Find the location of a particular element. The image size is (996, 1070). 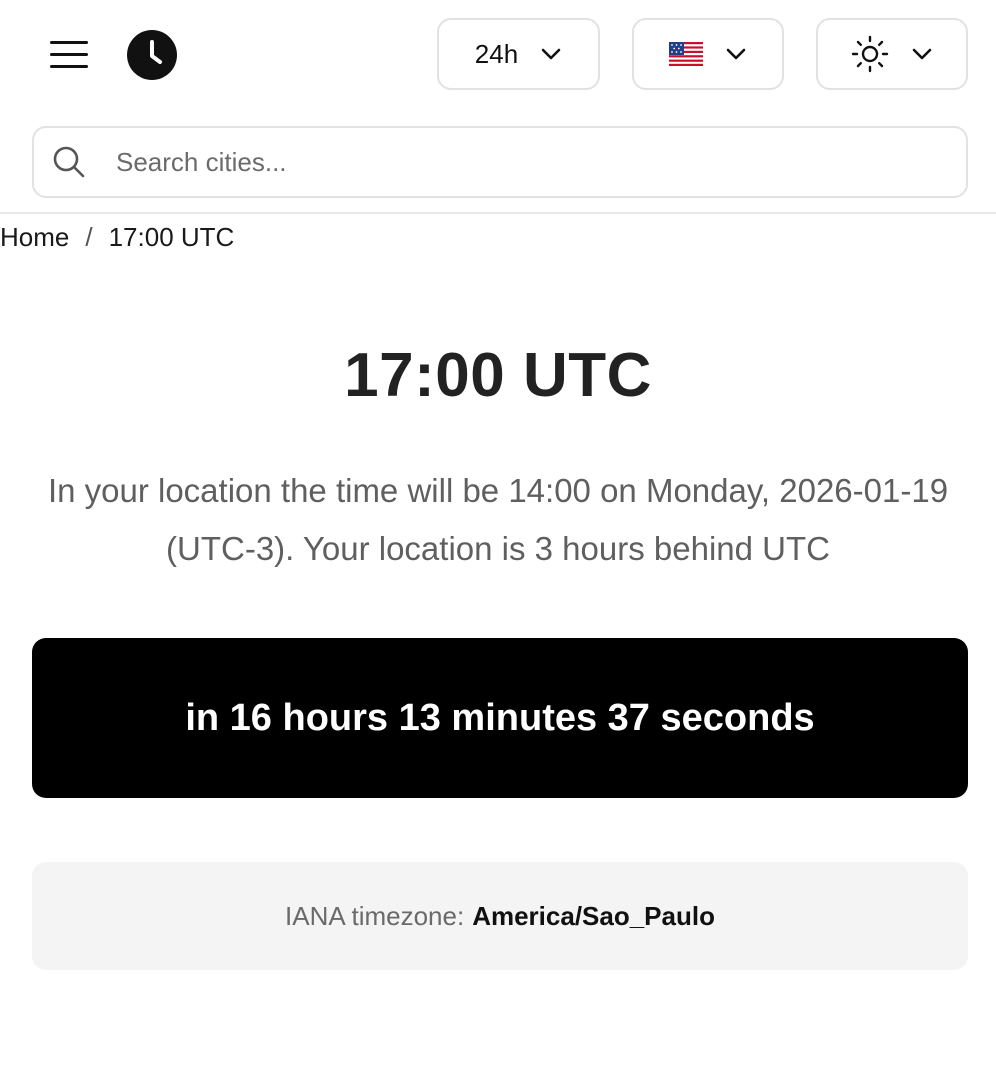

countdown-box: in 16 hours 13 minutes 37 seconds is located at coordinates (500, 718).